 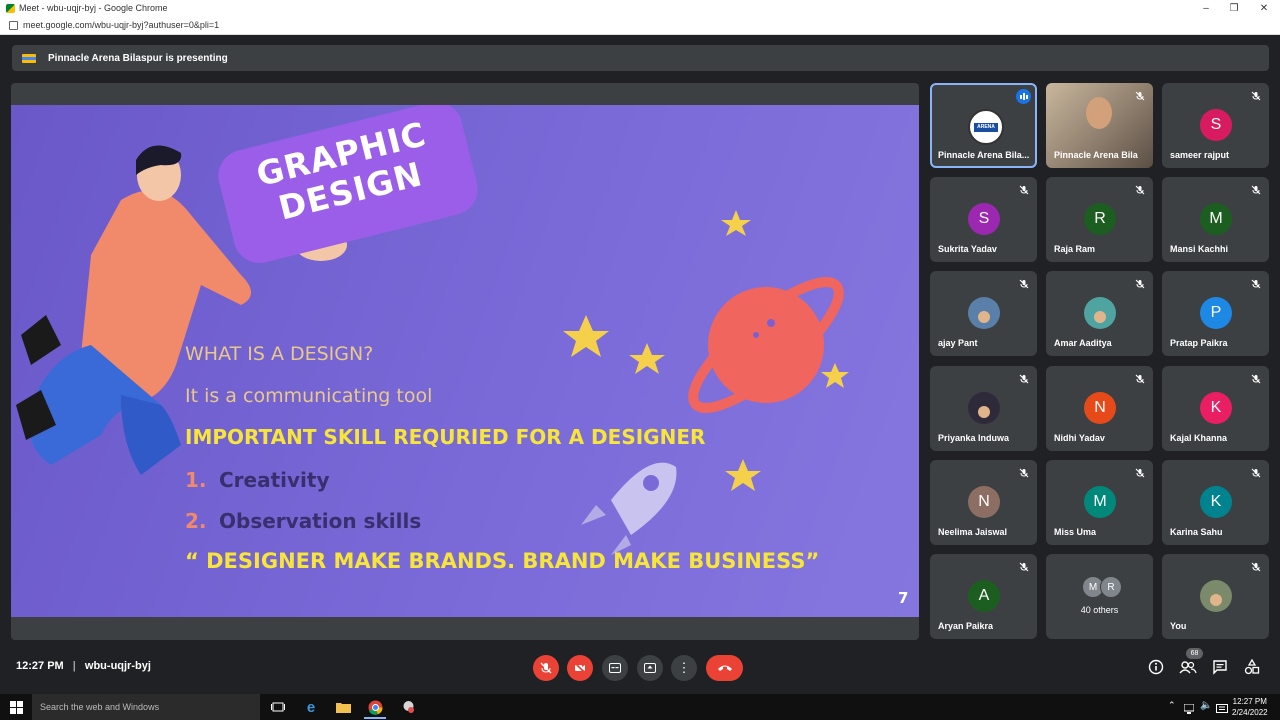 I want to click on active-app-indicator, so click(x=375, y=718).